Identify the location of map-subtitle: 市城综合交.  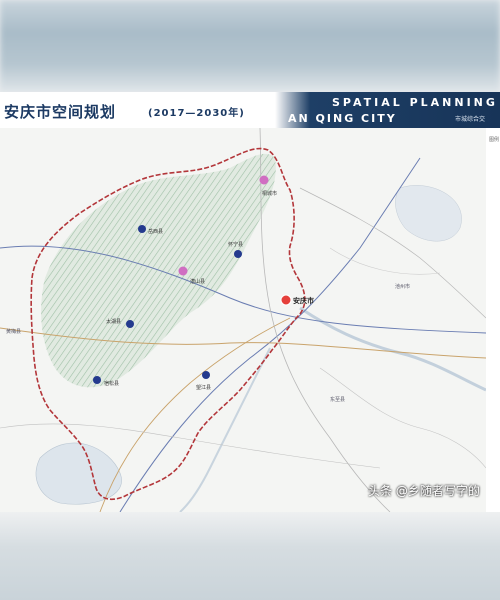
(470, 119).